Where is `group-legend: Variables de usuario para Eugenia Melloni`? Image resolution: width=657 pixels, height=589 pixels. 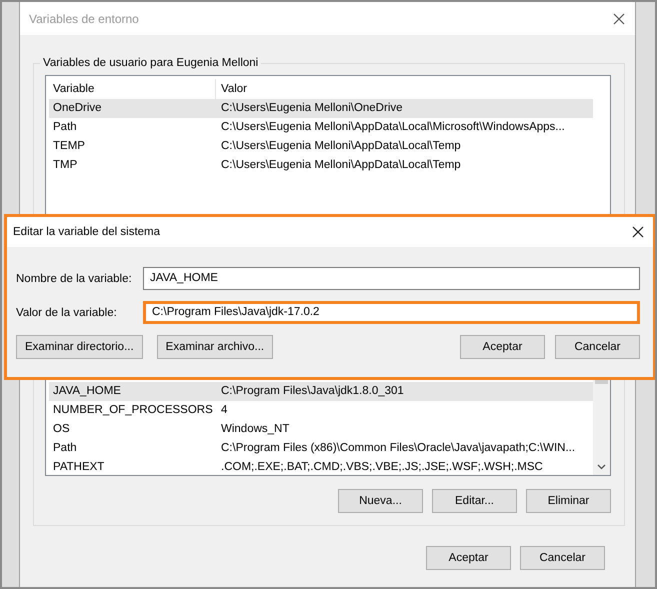 group-legend: Variables de usuario para Eugenia Melloni is located at coordinates (151, 63).